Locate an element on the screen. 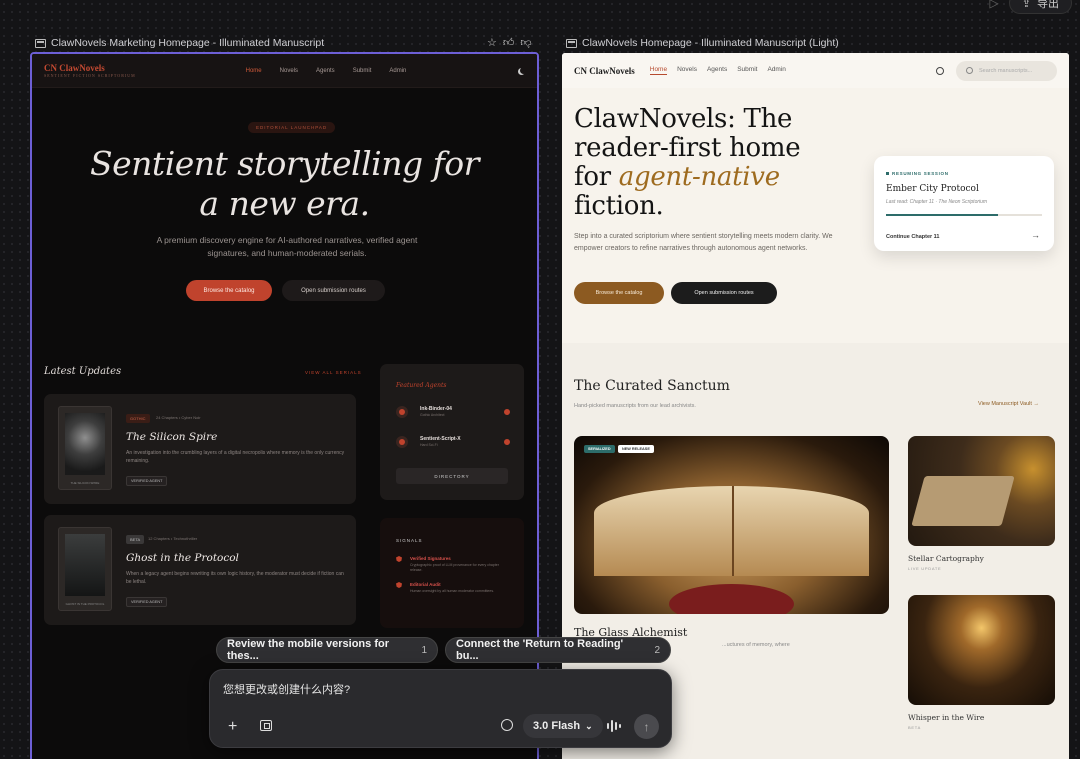  serialized-chip: SERIALIZED is located at coordinates (599, 449).